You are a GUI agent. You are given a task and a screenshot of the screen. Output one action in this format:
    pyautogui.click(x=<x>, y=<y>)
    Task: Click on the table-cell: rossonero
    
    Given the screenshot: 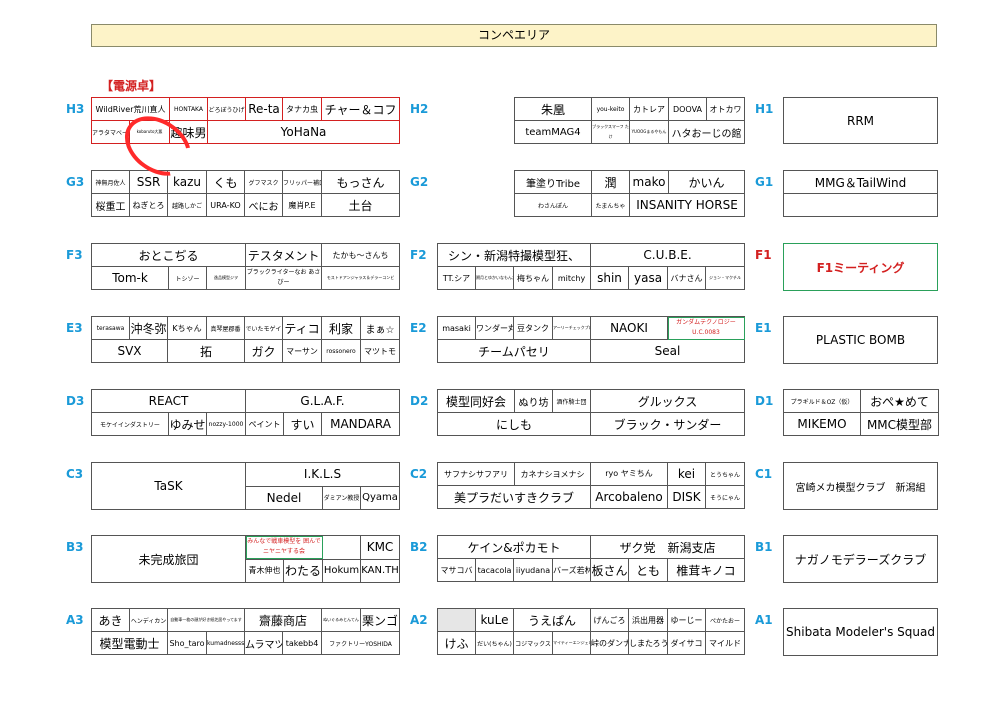 What is the action you would take?
    pyautogui.click(x=341, y=351)
    